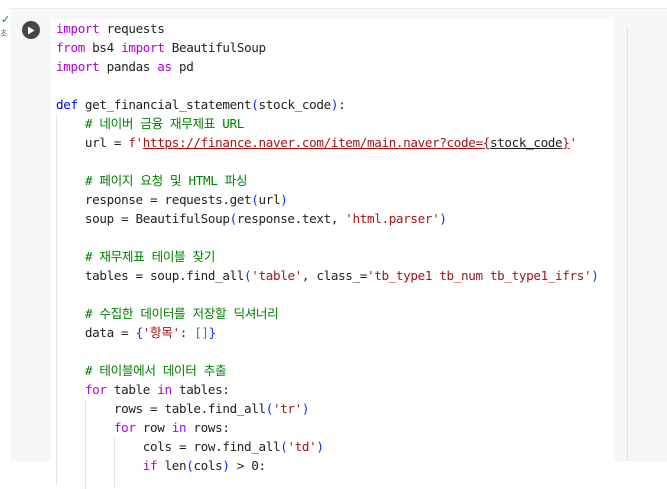  I want to click on code-token: 'tb_type1 tb_num tb_type1_ifrs', so click(479, 275).